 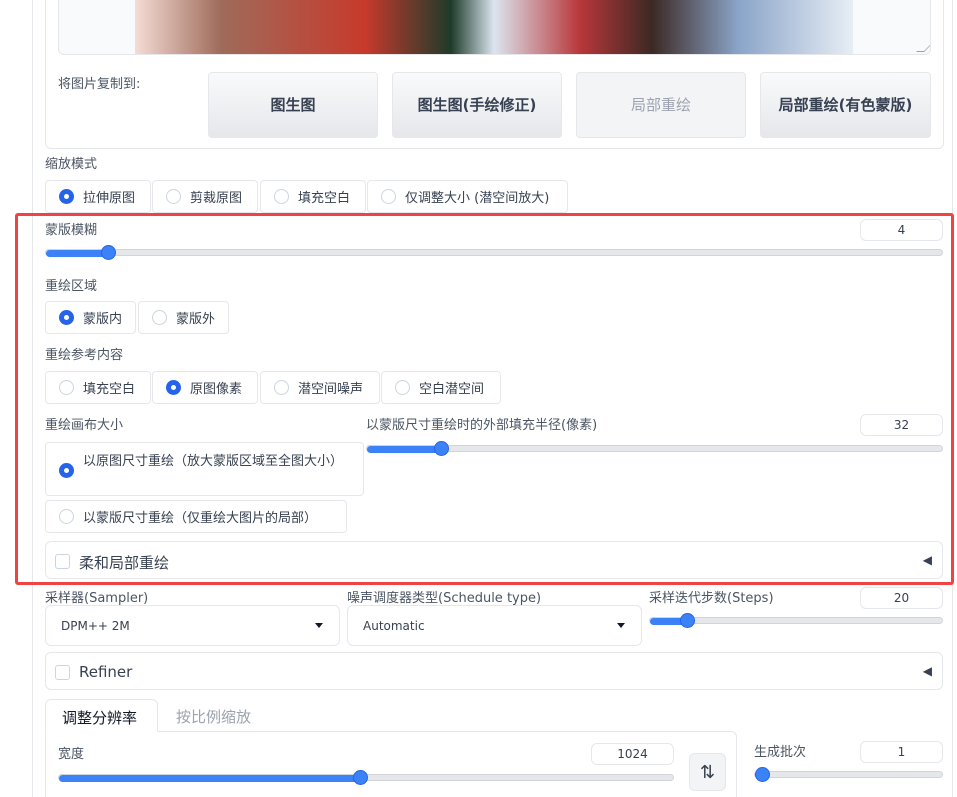 I want to click on copy-to-inpaint-sketch-button: 局部重绘(有色蒙版), so click(x=845, y=105).